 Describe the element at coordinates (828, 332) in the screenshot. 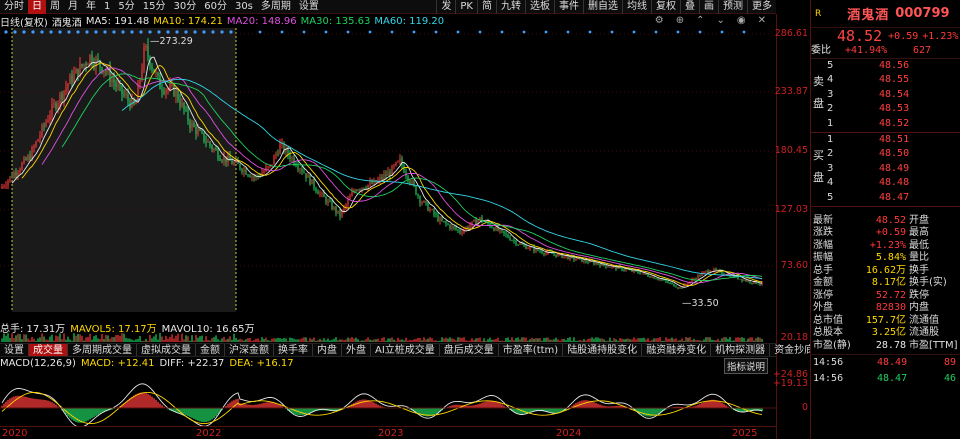

I see `stat-label: 总股本` at that location.